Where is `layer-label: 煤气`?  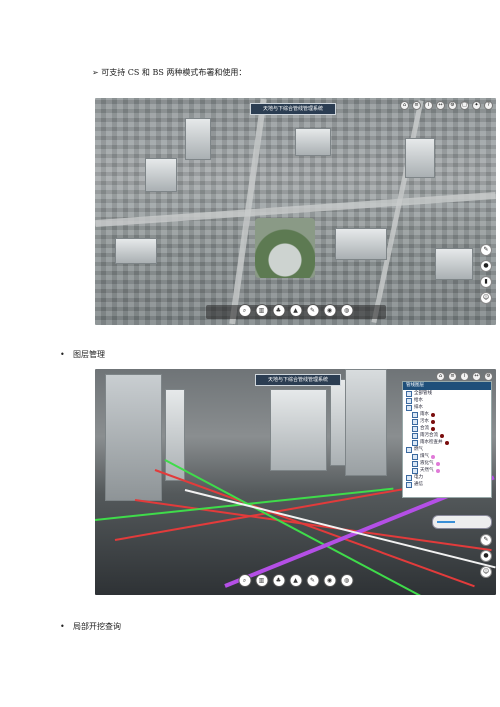 layer-label: 煤气 is located at coordinates (424, 456).